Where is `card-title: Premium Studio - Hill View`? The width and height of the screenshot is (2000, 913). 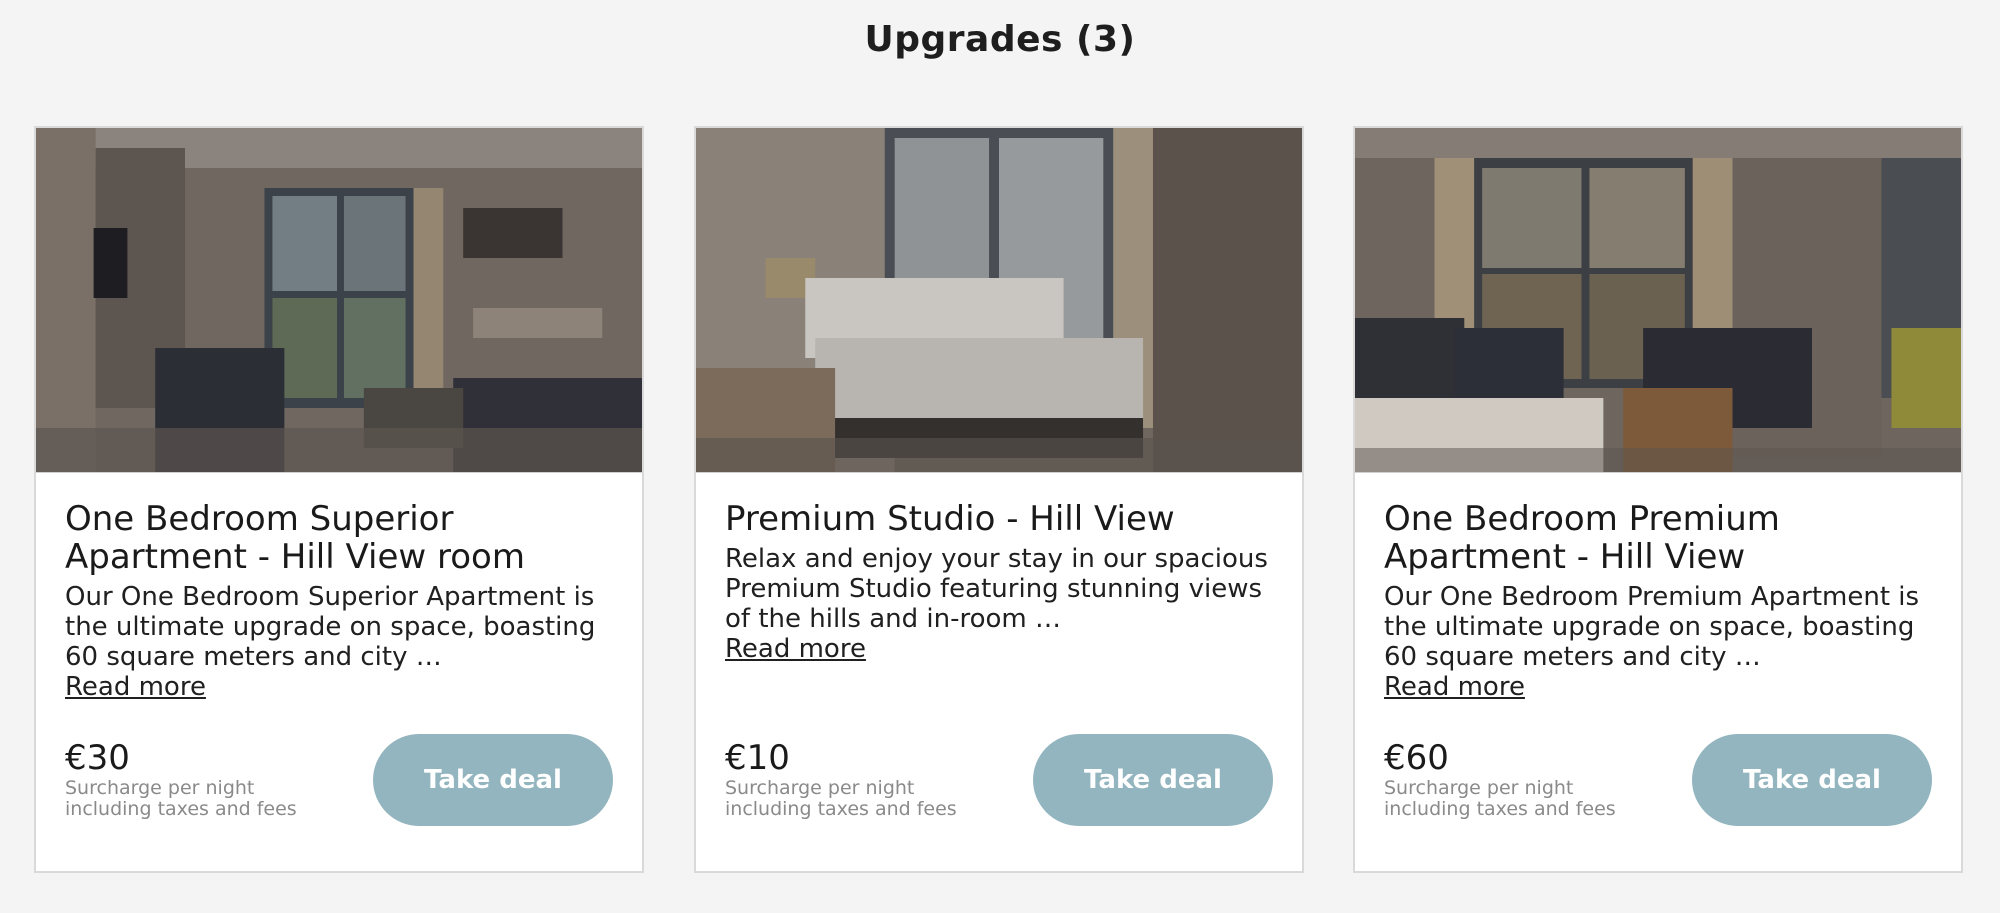
card-title: Premium Studio - Hill View is located at coordinates (950, 519).